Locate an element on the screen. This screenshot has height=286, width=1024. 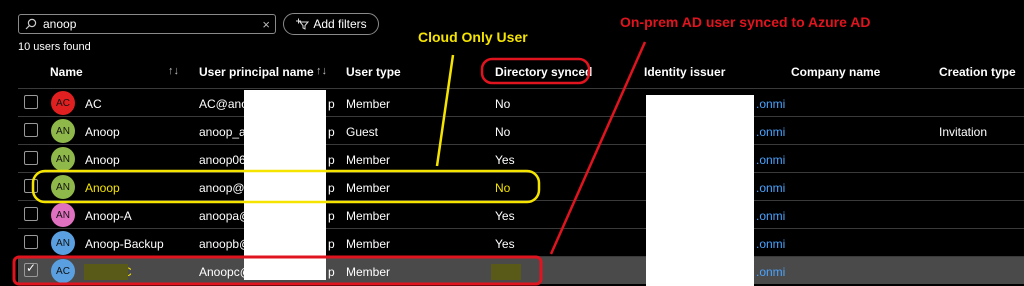
cloud-user-outline is located at coordinates (286, 186).